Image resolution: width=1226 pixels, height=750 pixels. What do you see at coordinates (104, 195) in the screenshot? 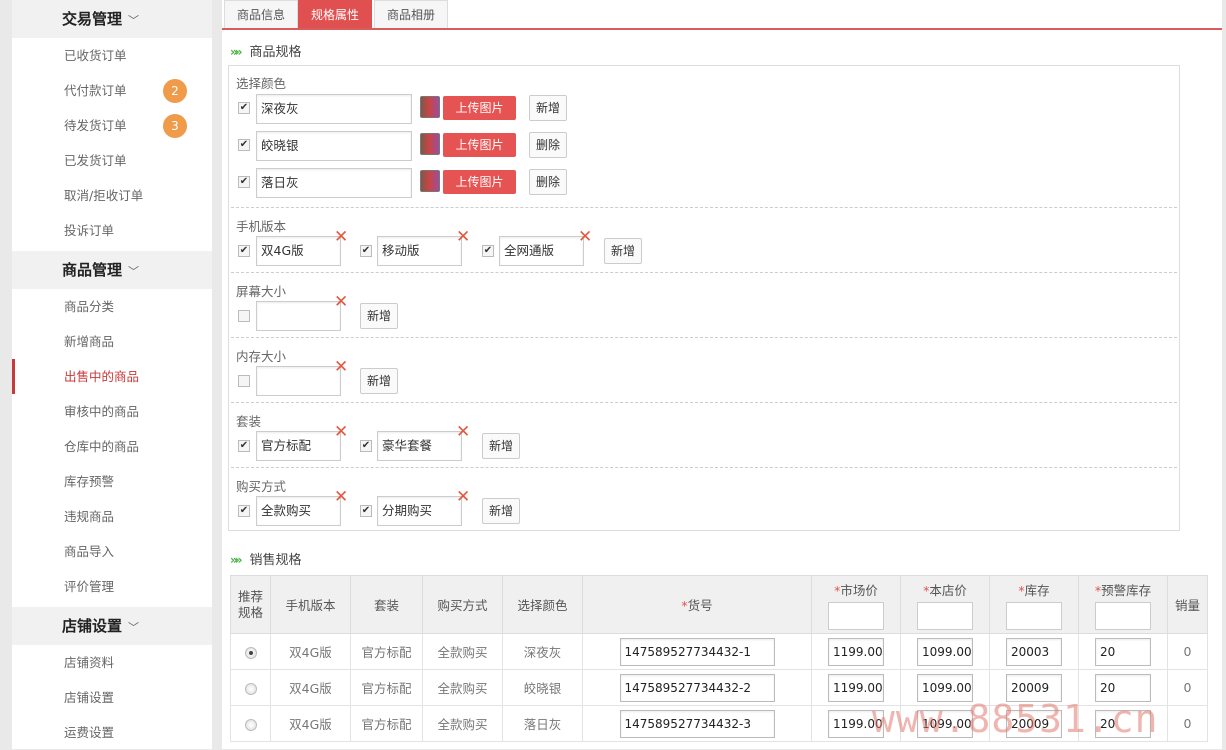
I see `sidebar-item-label: 取消/拒收订单` at bounding box center [104, 195].